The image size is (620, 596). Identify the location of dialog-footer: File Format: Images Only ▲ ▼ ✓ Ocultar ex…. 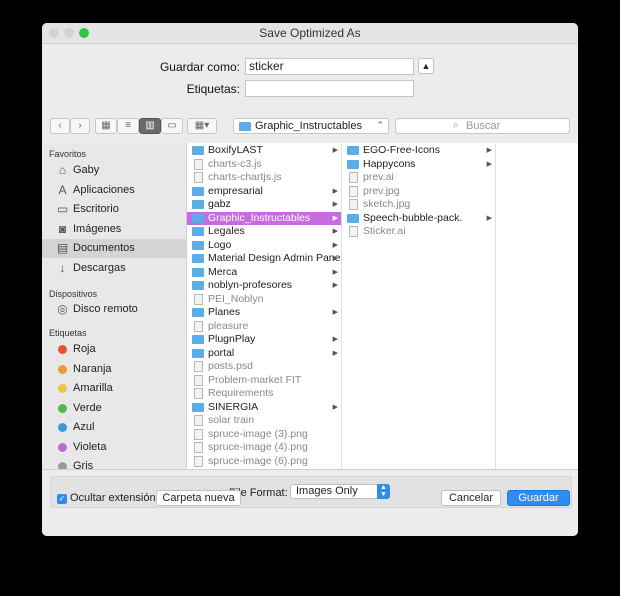
(310, 502).